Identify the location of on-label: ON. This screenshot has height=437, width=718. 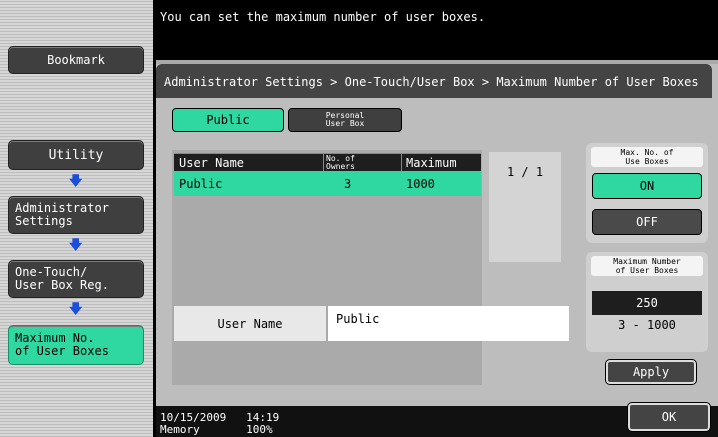
(647, 186).